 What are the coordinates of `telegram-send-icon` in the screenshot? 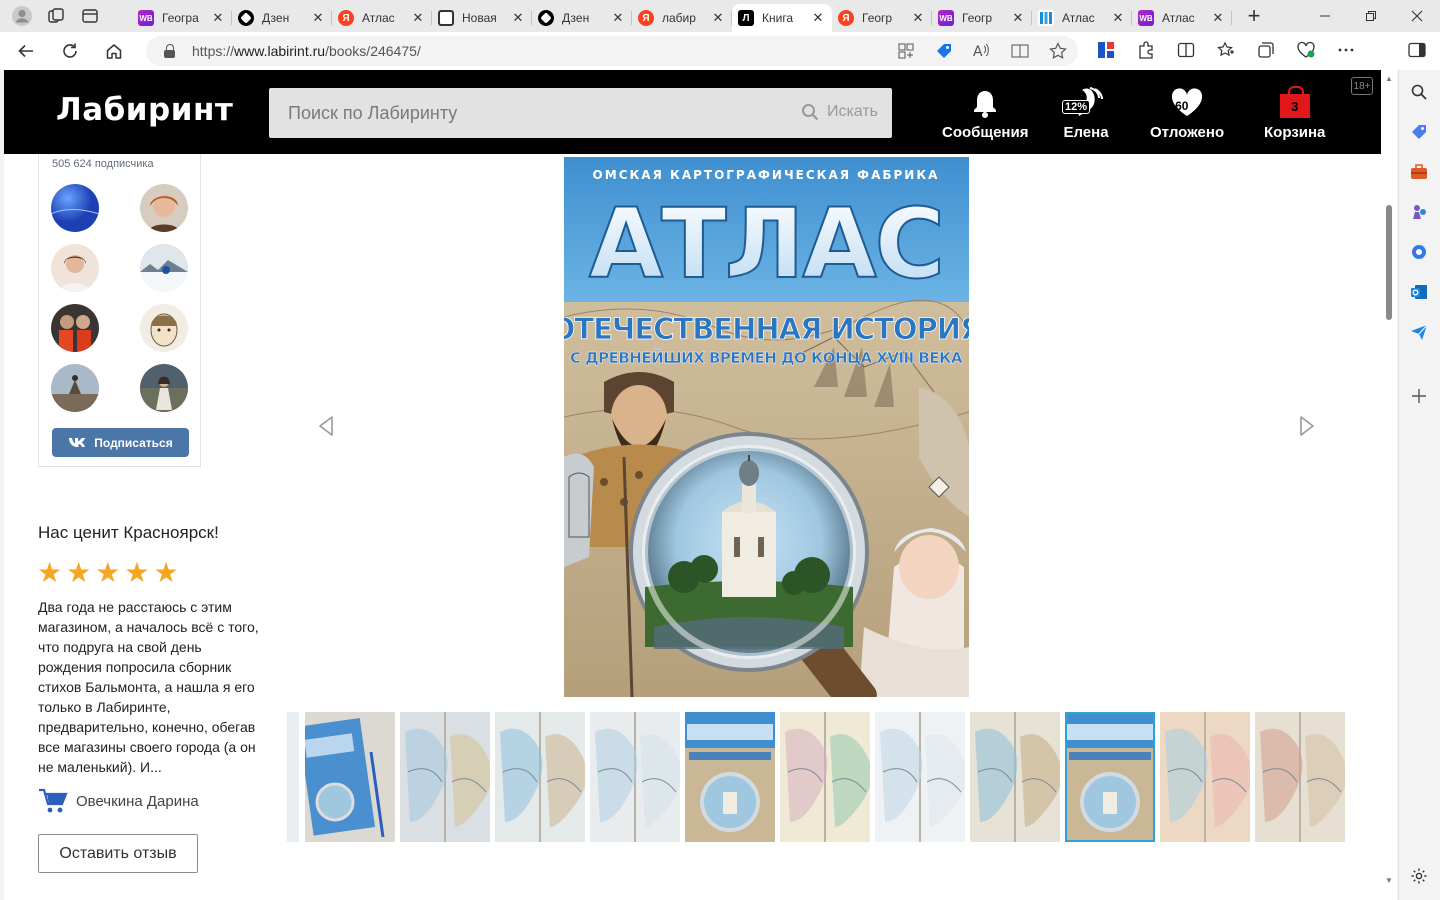 It's located at (1419, 332).